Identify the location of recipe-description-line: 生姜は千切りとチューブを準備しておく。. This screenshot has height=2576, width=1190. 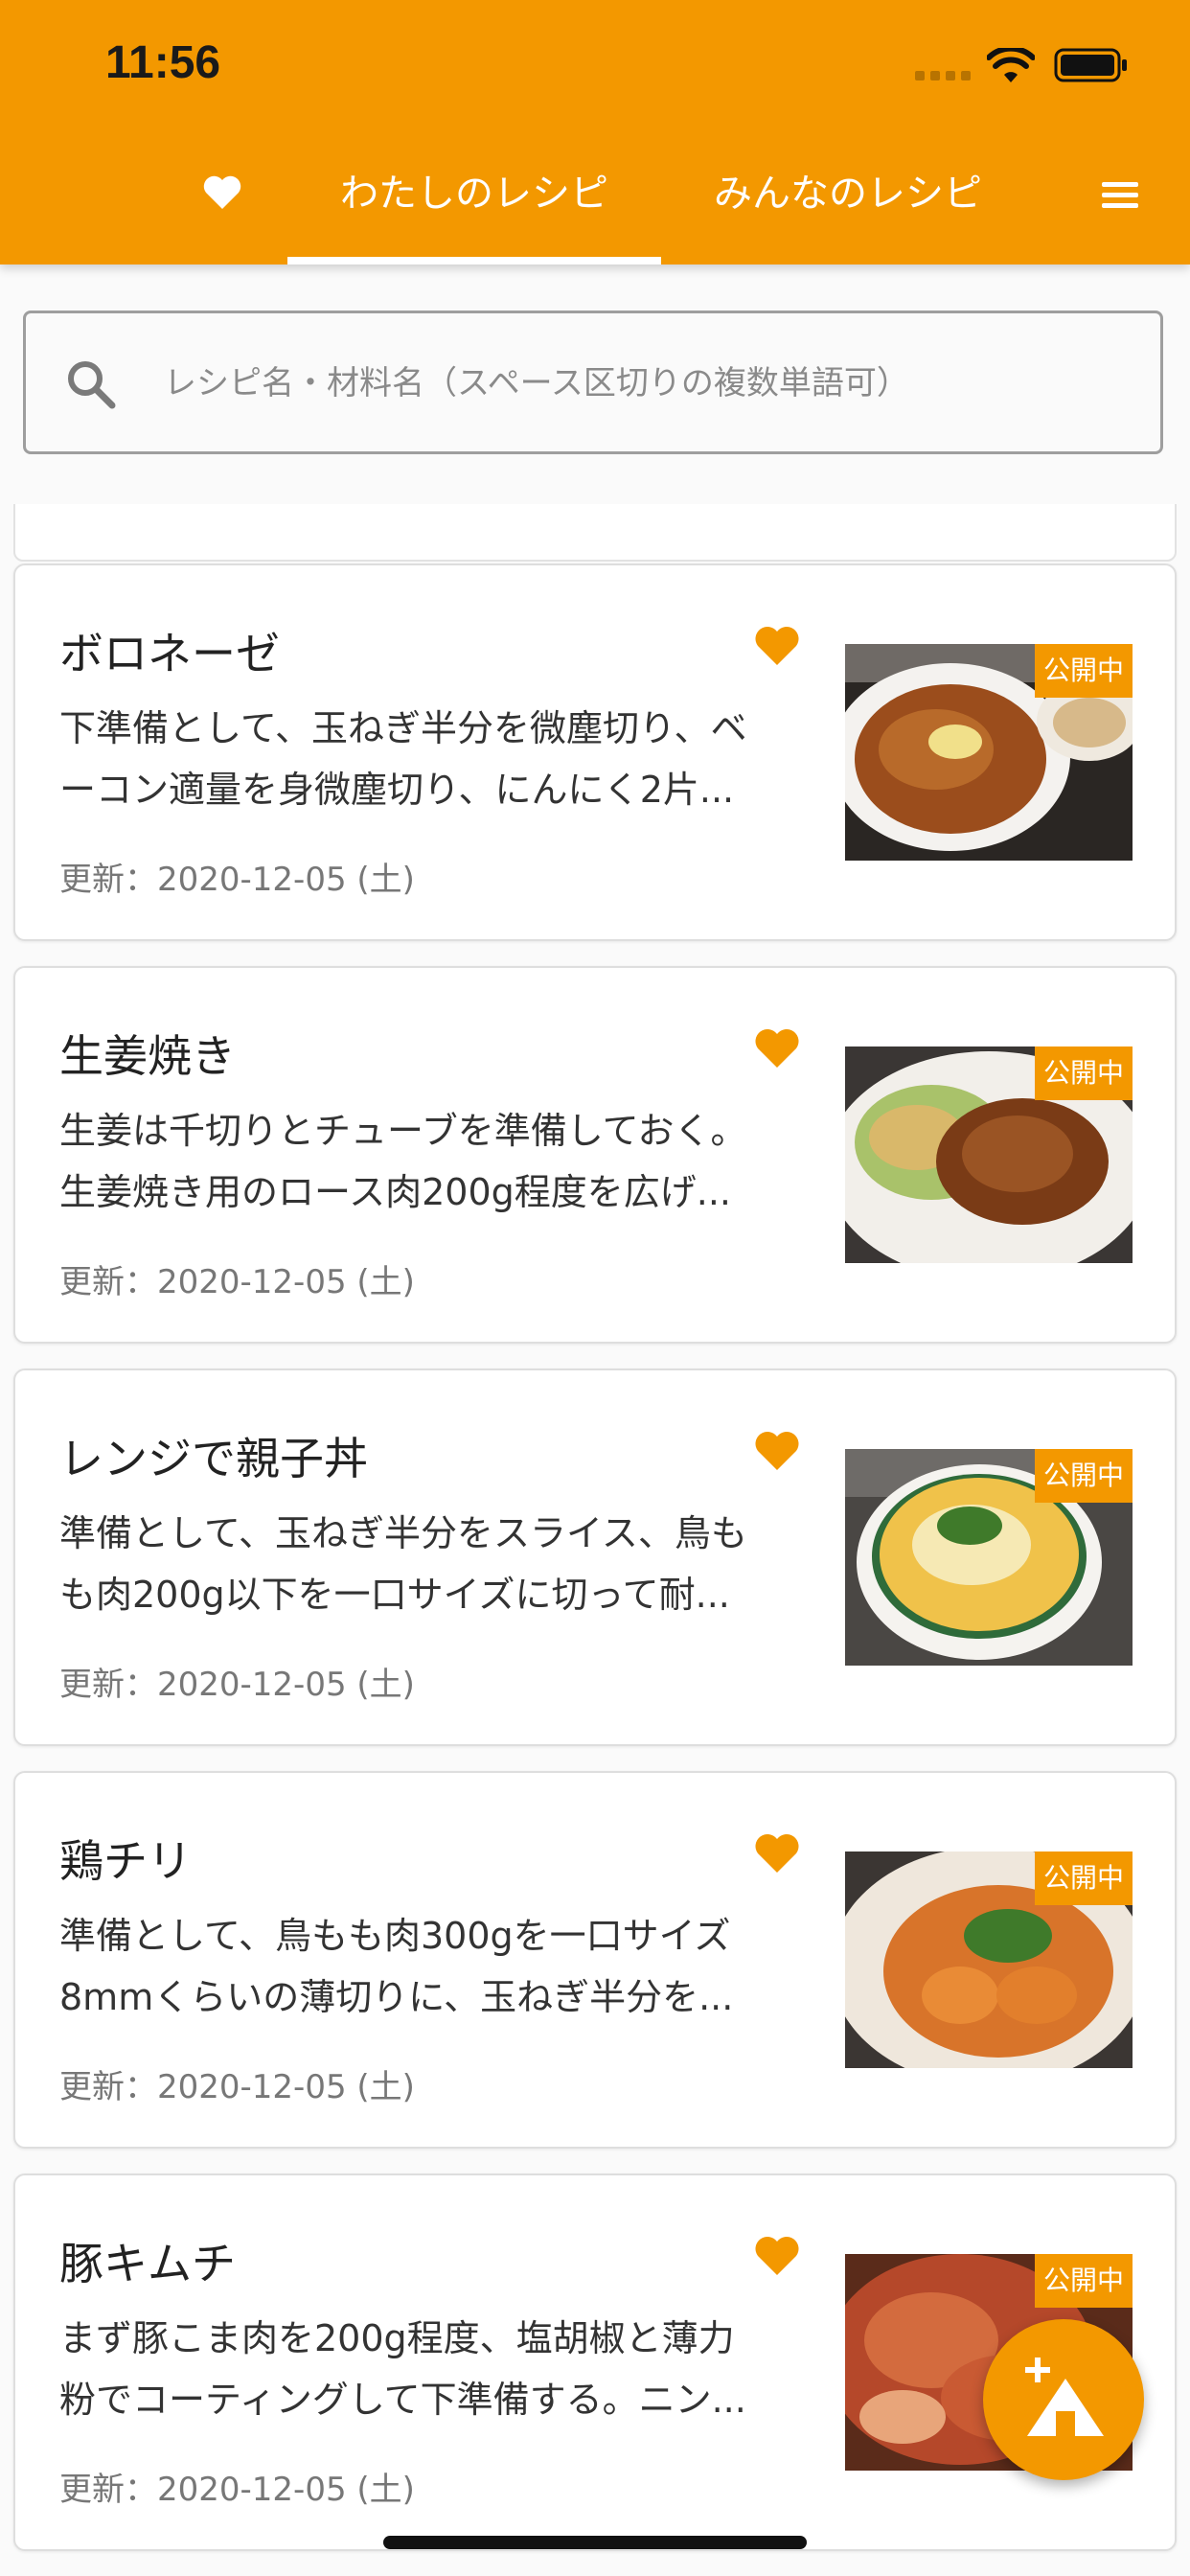
(403, 1131).